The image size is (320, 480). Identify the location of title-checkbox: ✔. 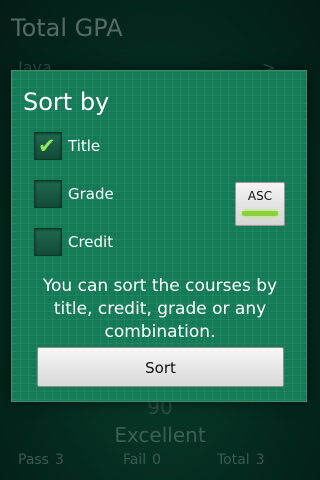
(48, 146).